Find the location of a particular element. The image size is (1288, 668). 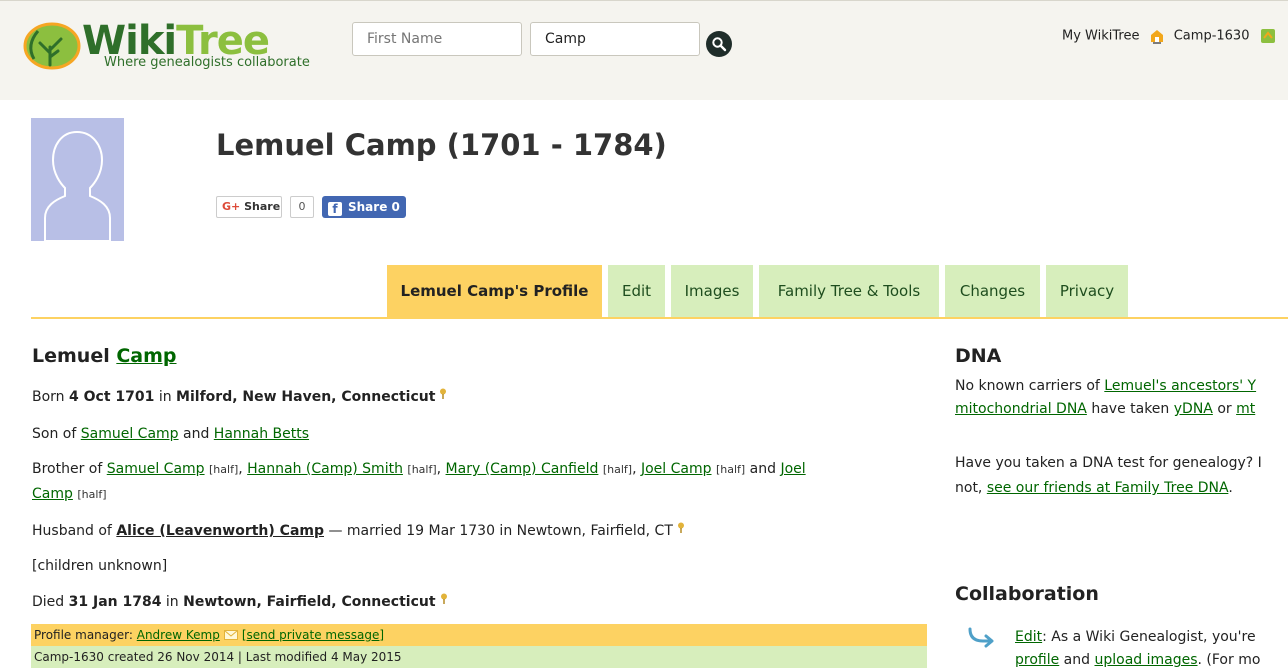

siblings-and: and is located at coordinates (762, 469).